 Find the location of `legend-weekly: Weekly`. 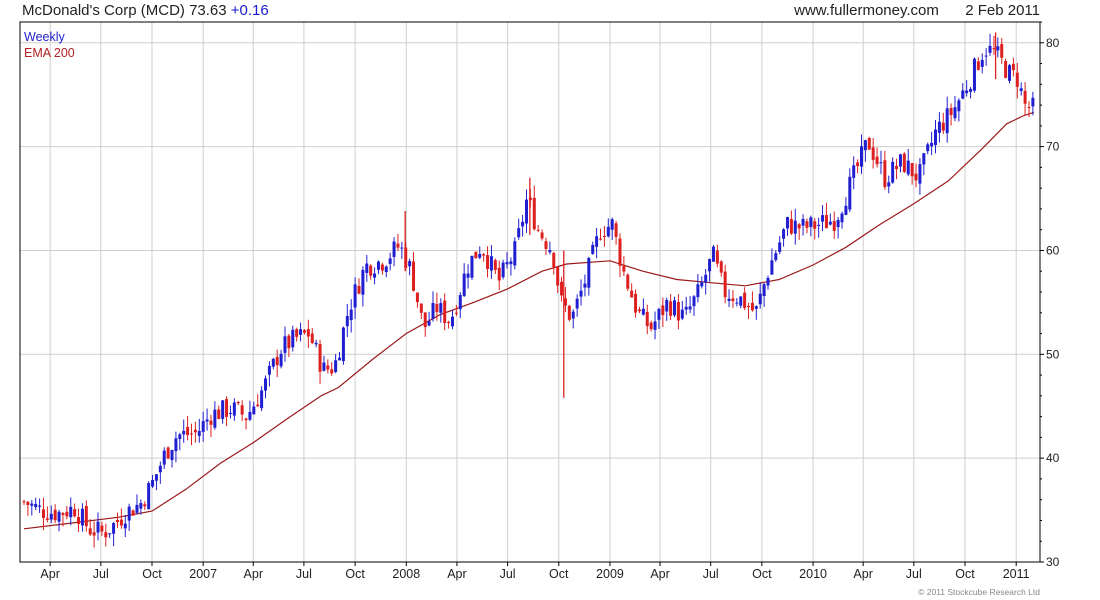

legend-weekly: Weekly is located at coordinates (44, 37).